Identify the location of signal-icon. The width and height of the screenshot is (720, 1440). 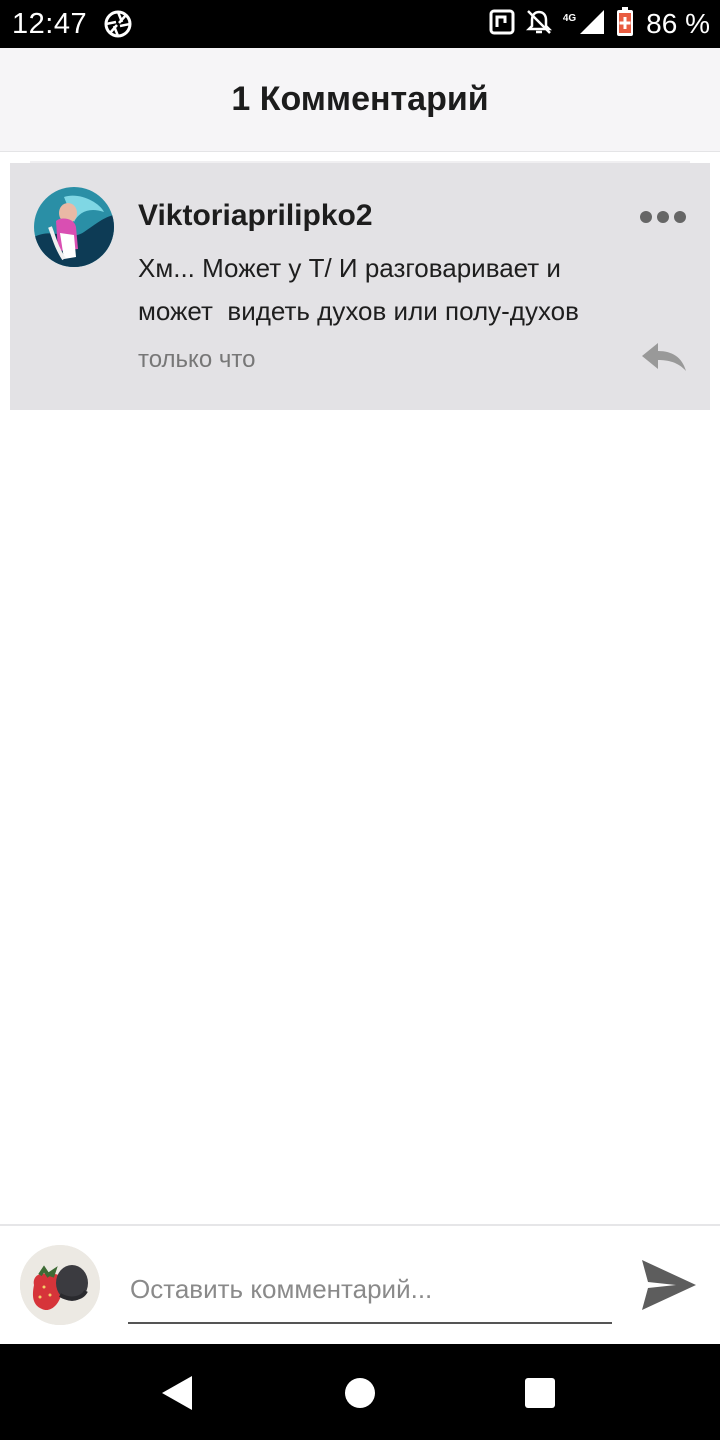
(592, 24).